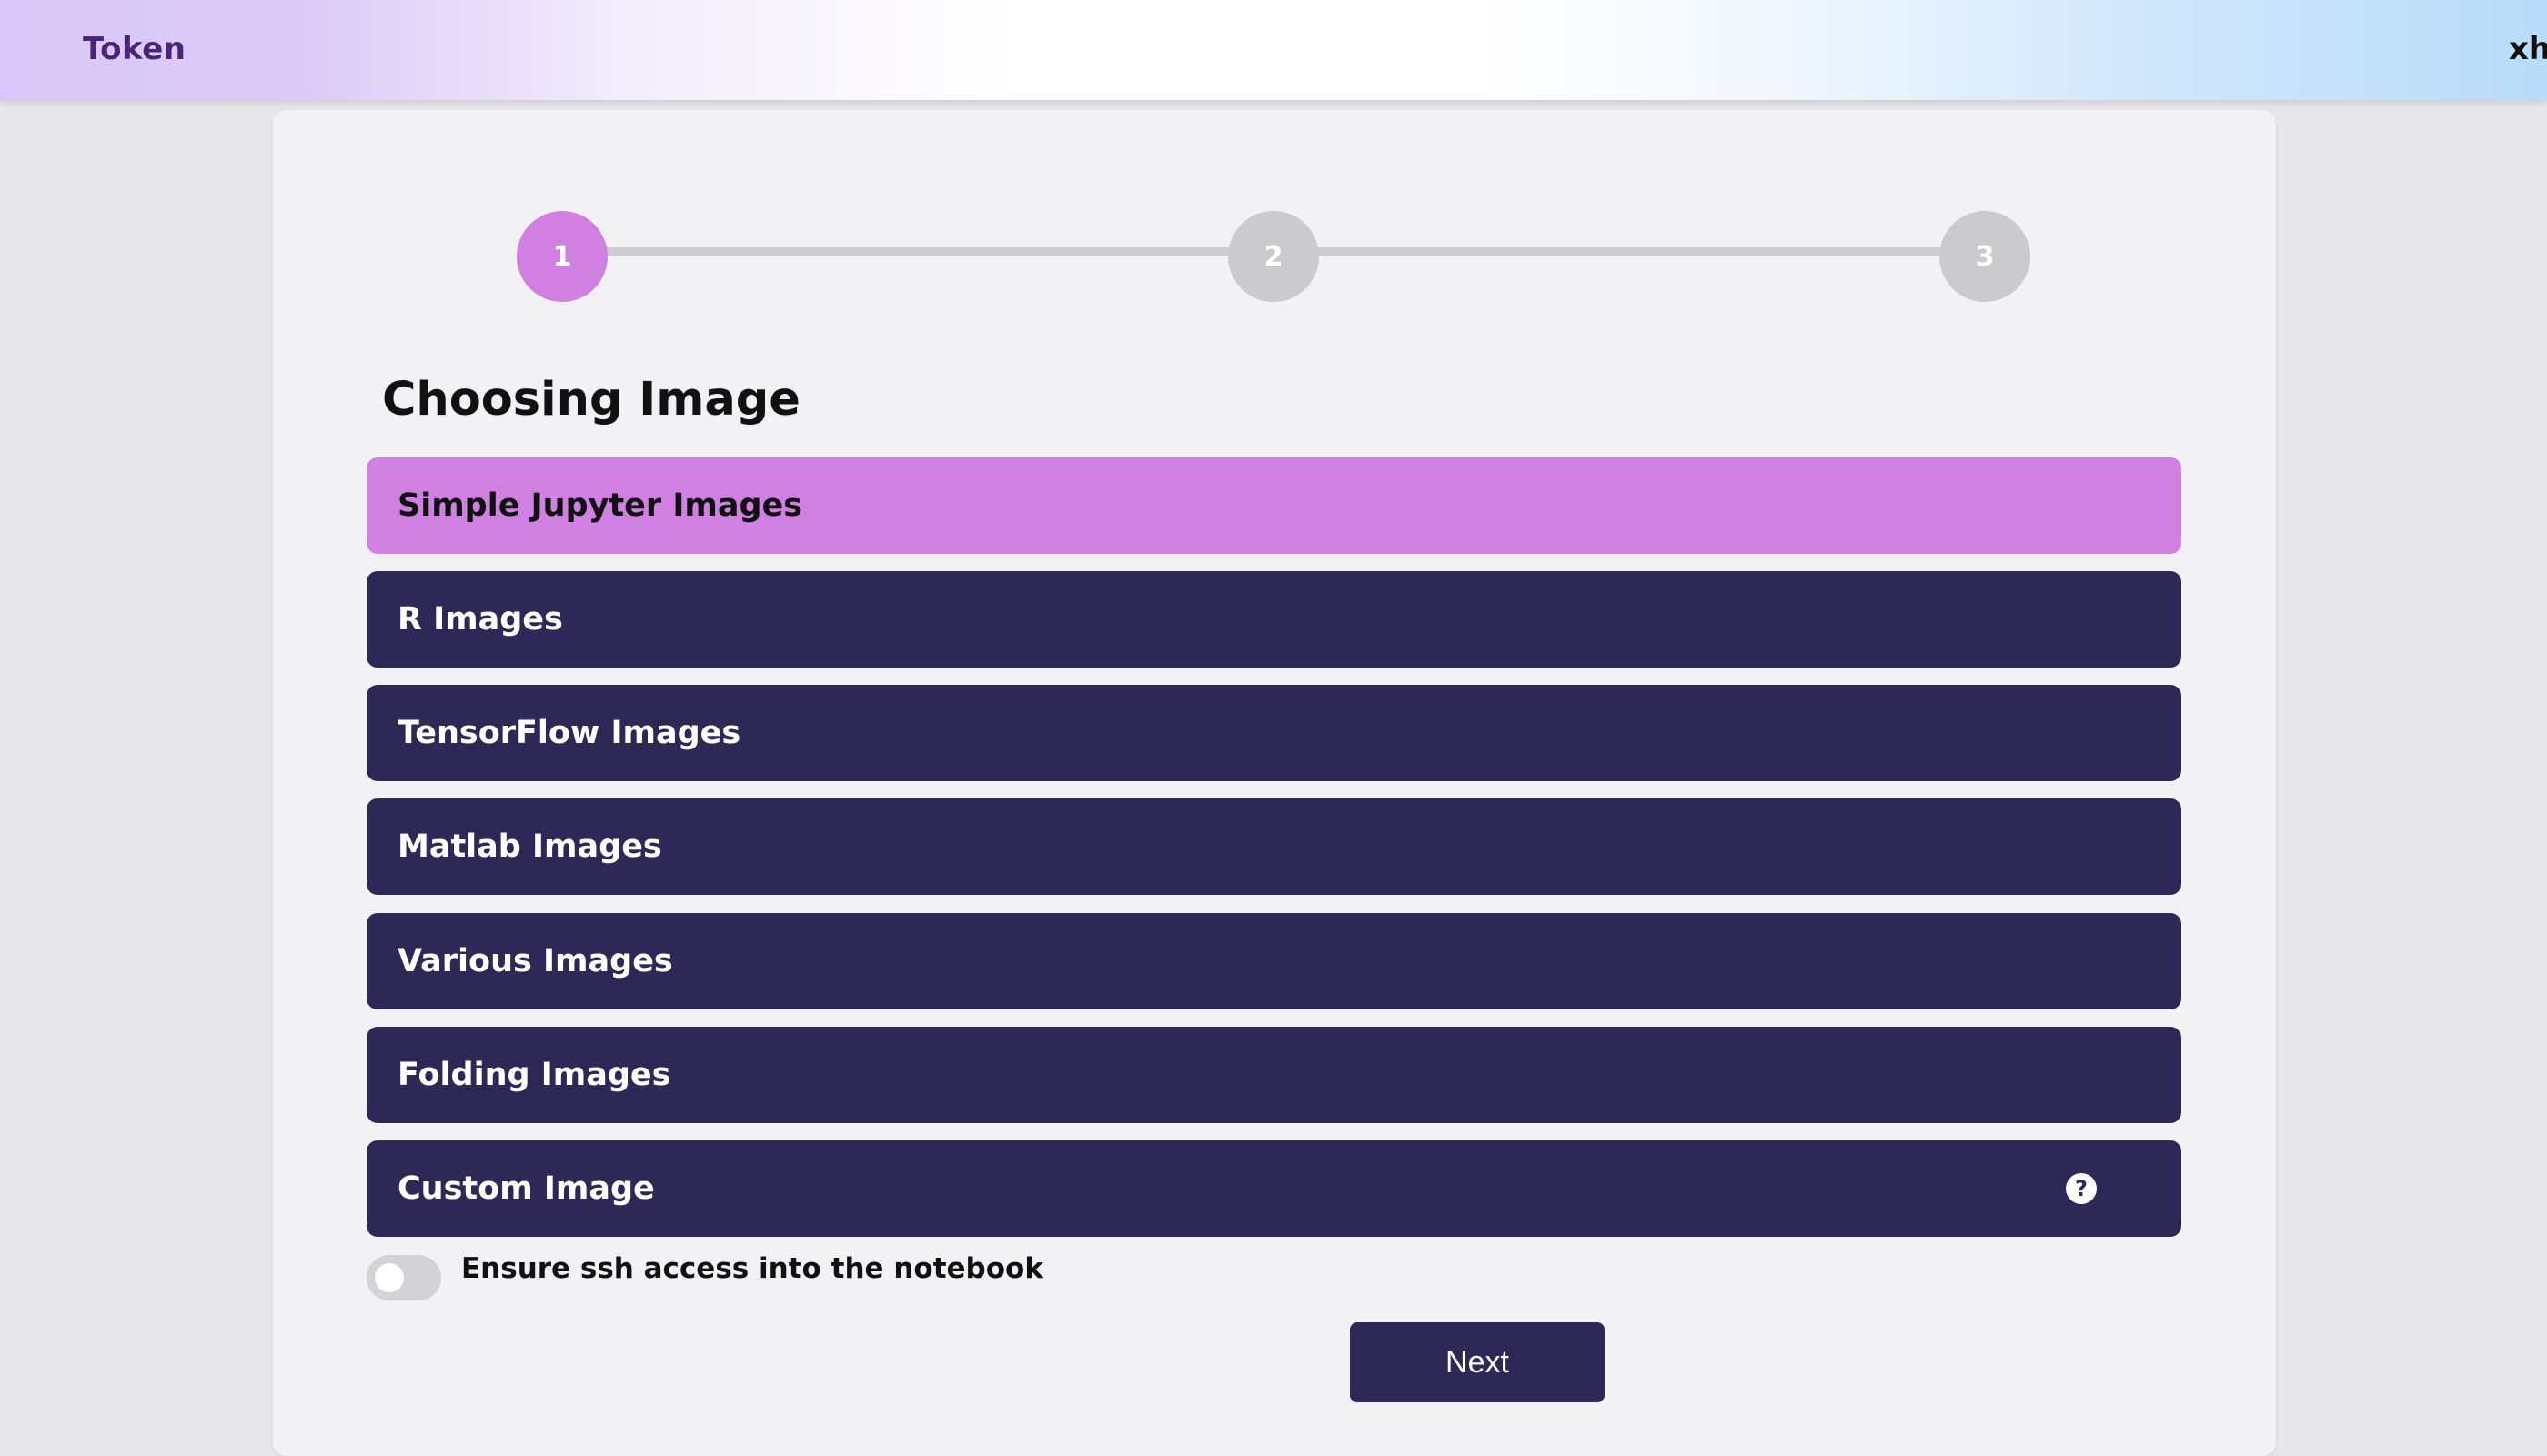 Image resolution: width=2547 pixels, height=1456 pixels. I want to click on step-3-indicator: 3, so click(1984, 257).